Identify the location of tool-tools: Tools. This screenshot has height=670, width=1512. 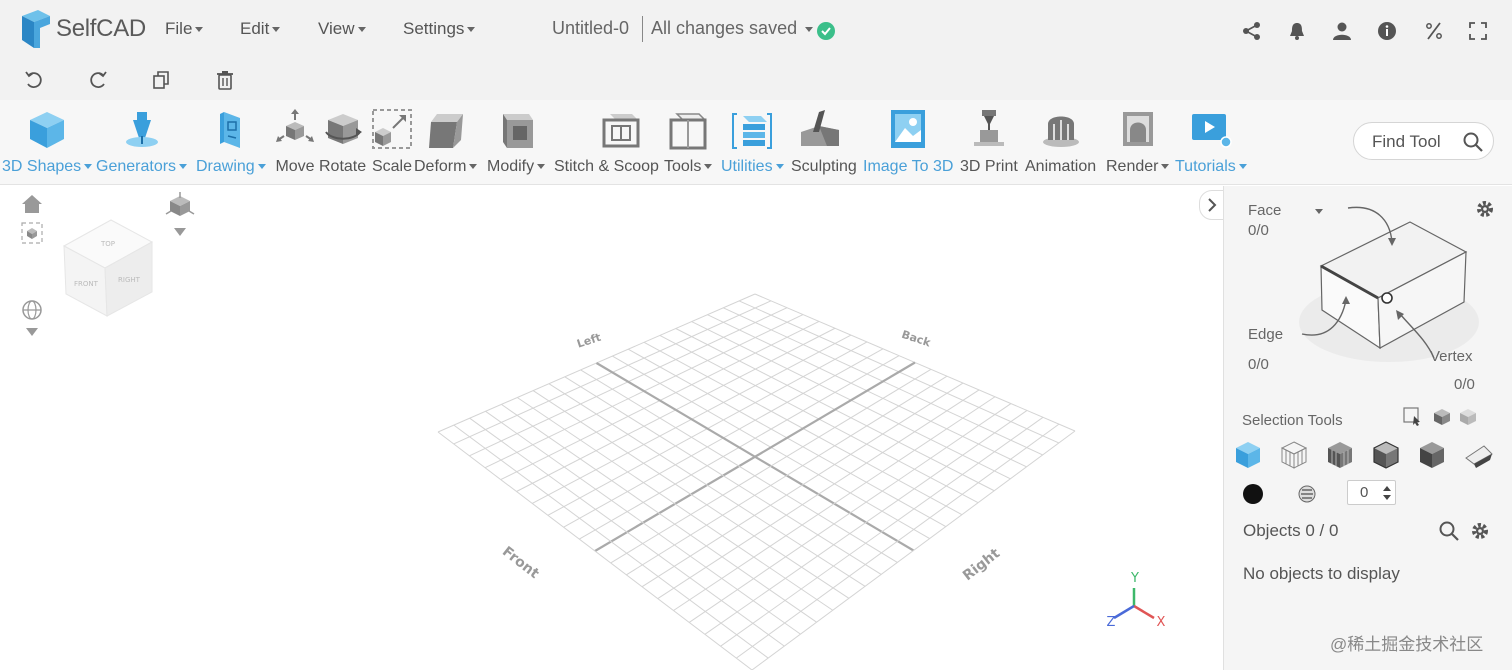
(688, 145).